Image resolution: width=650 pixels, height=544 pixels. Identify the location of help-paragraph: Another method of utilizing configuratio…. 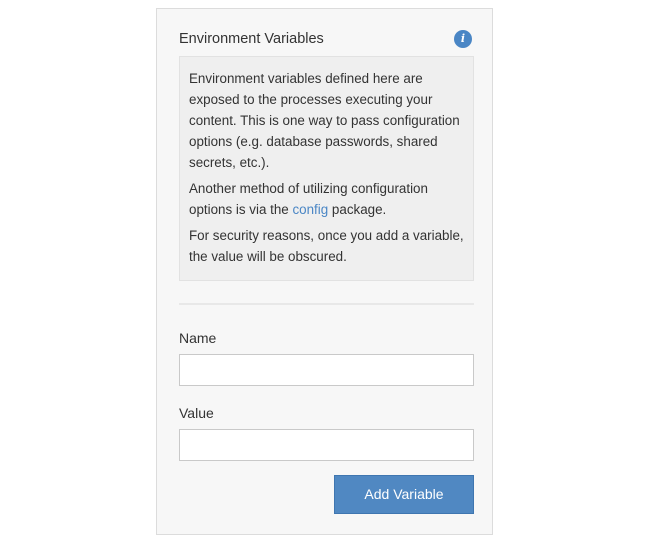
(327, 199).